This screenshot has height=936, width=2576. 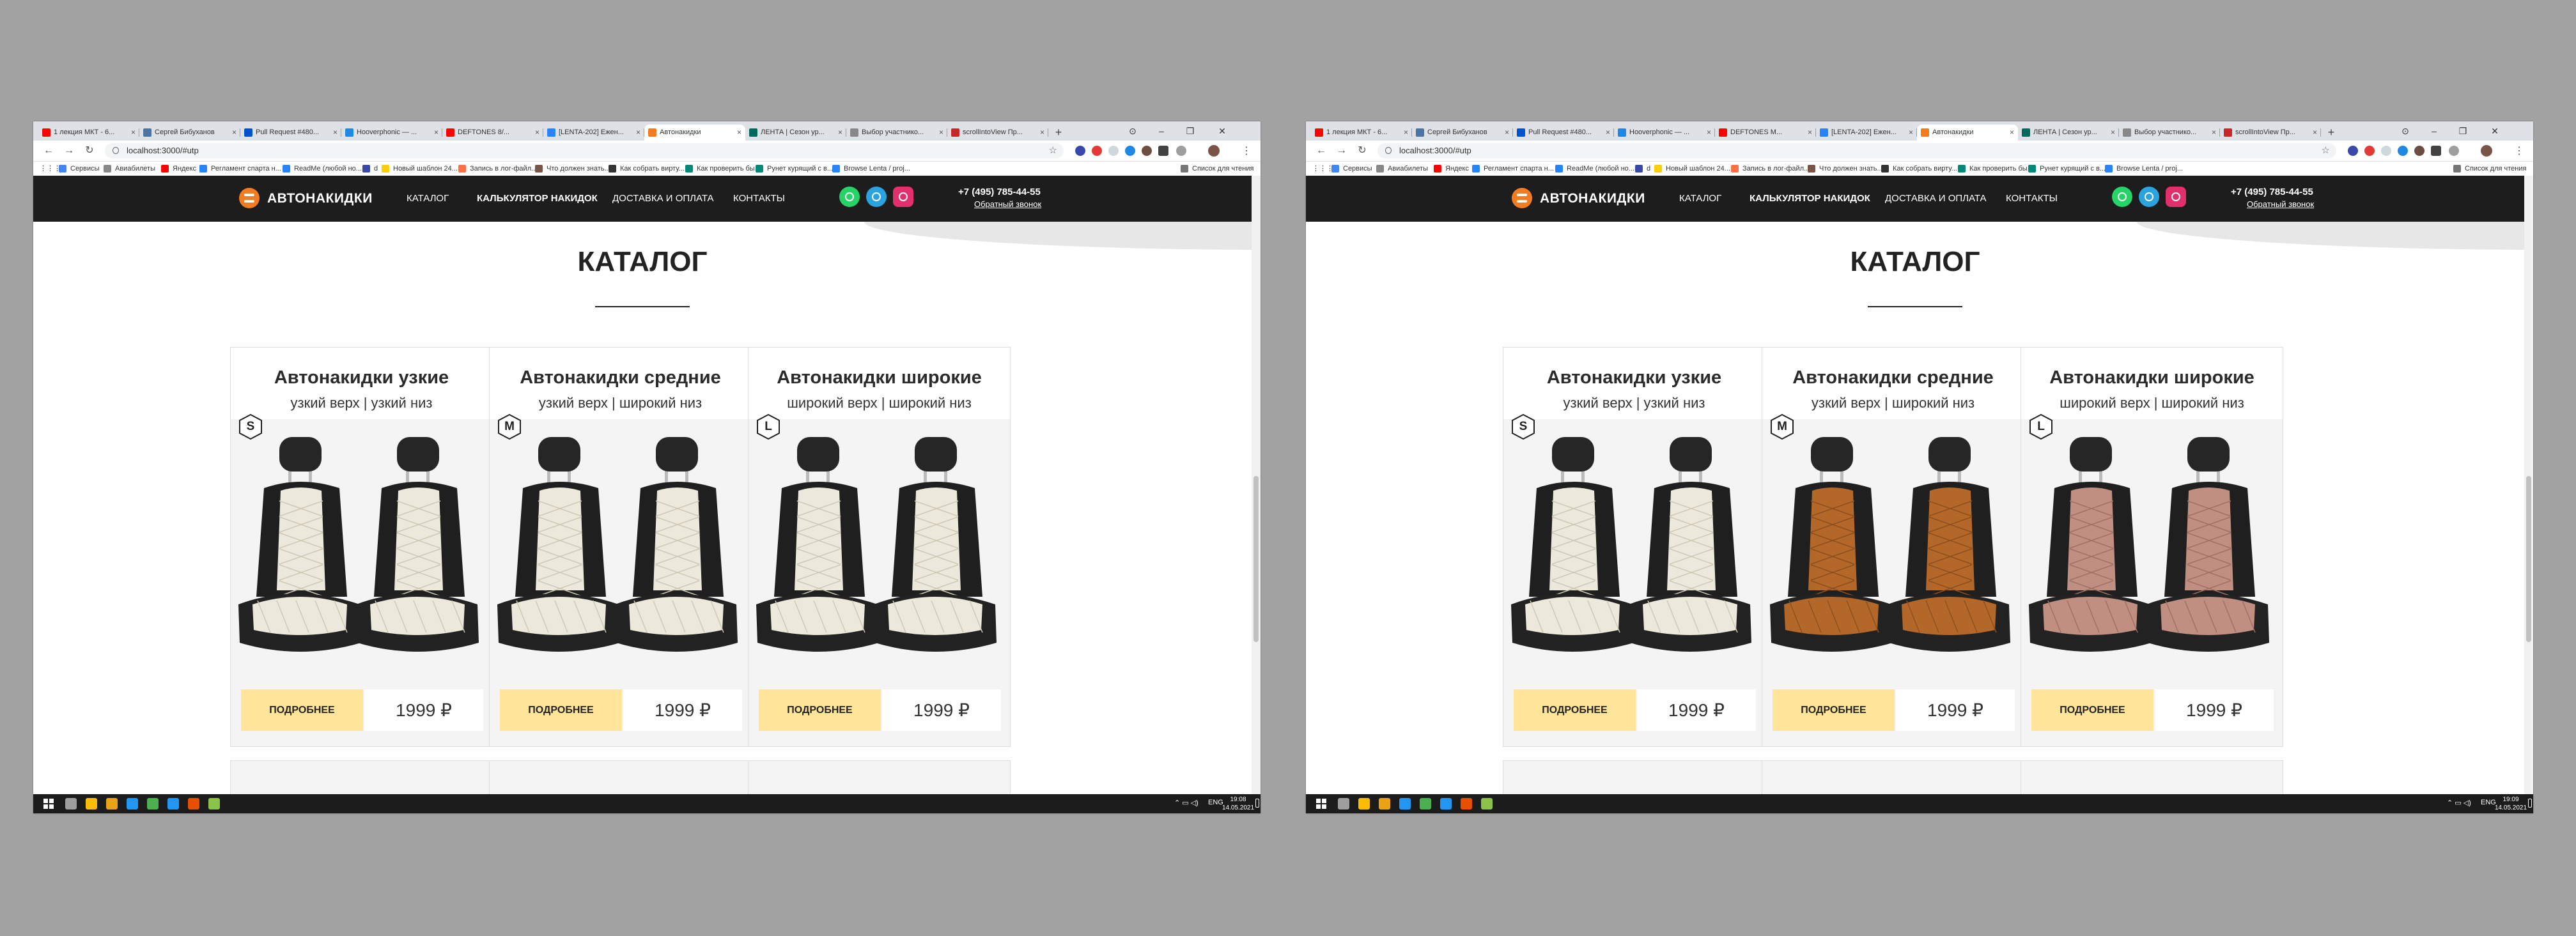 I want to click on scrollbar-thumb, so click(x=1256, y=559).